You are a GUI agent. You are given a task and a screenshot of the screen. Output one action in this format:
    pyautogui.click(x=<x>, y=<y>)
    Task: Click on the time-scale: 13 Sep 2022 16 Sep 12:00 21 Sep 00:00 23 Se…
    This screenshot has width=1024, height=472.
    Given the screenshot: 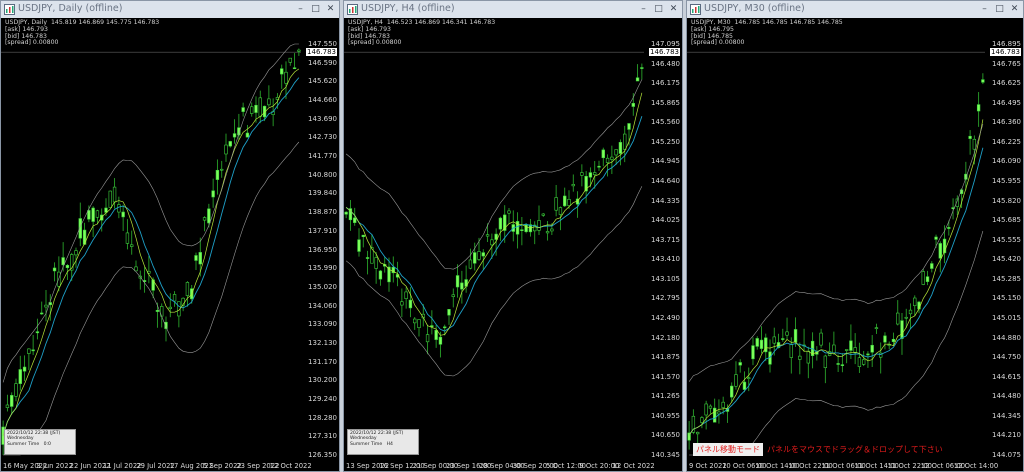 What is the action you would take?
    pyautogui.click(x=499, y=464)
    